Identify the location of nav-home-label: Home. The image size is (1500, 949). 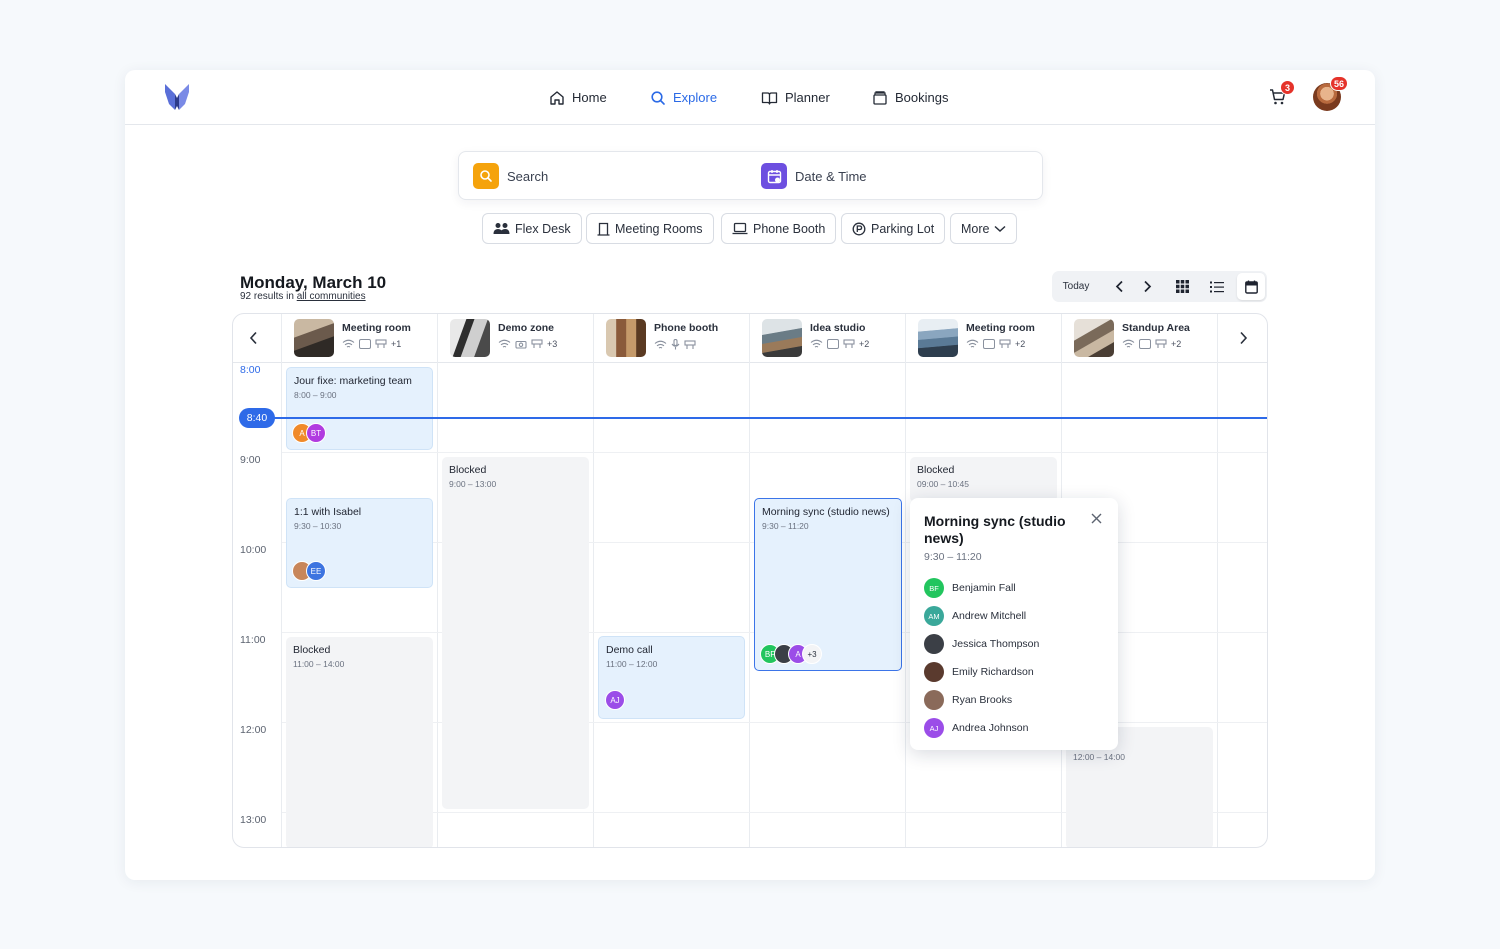
(589, 97).